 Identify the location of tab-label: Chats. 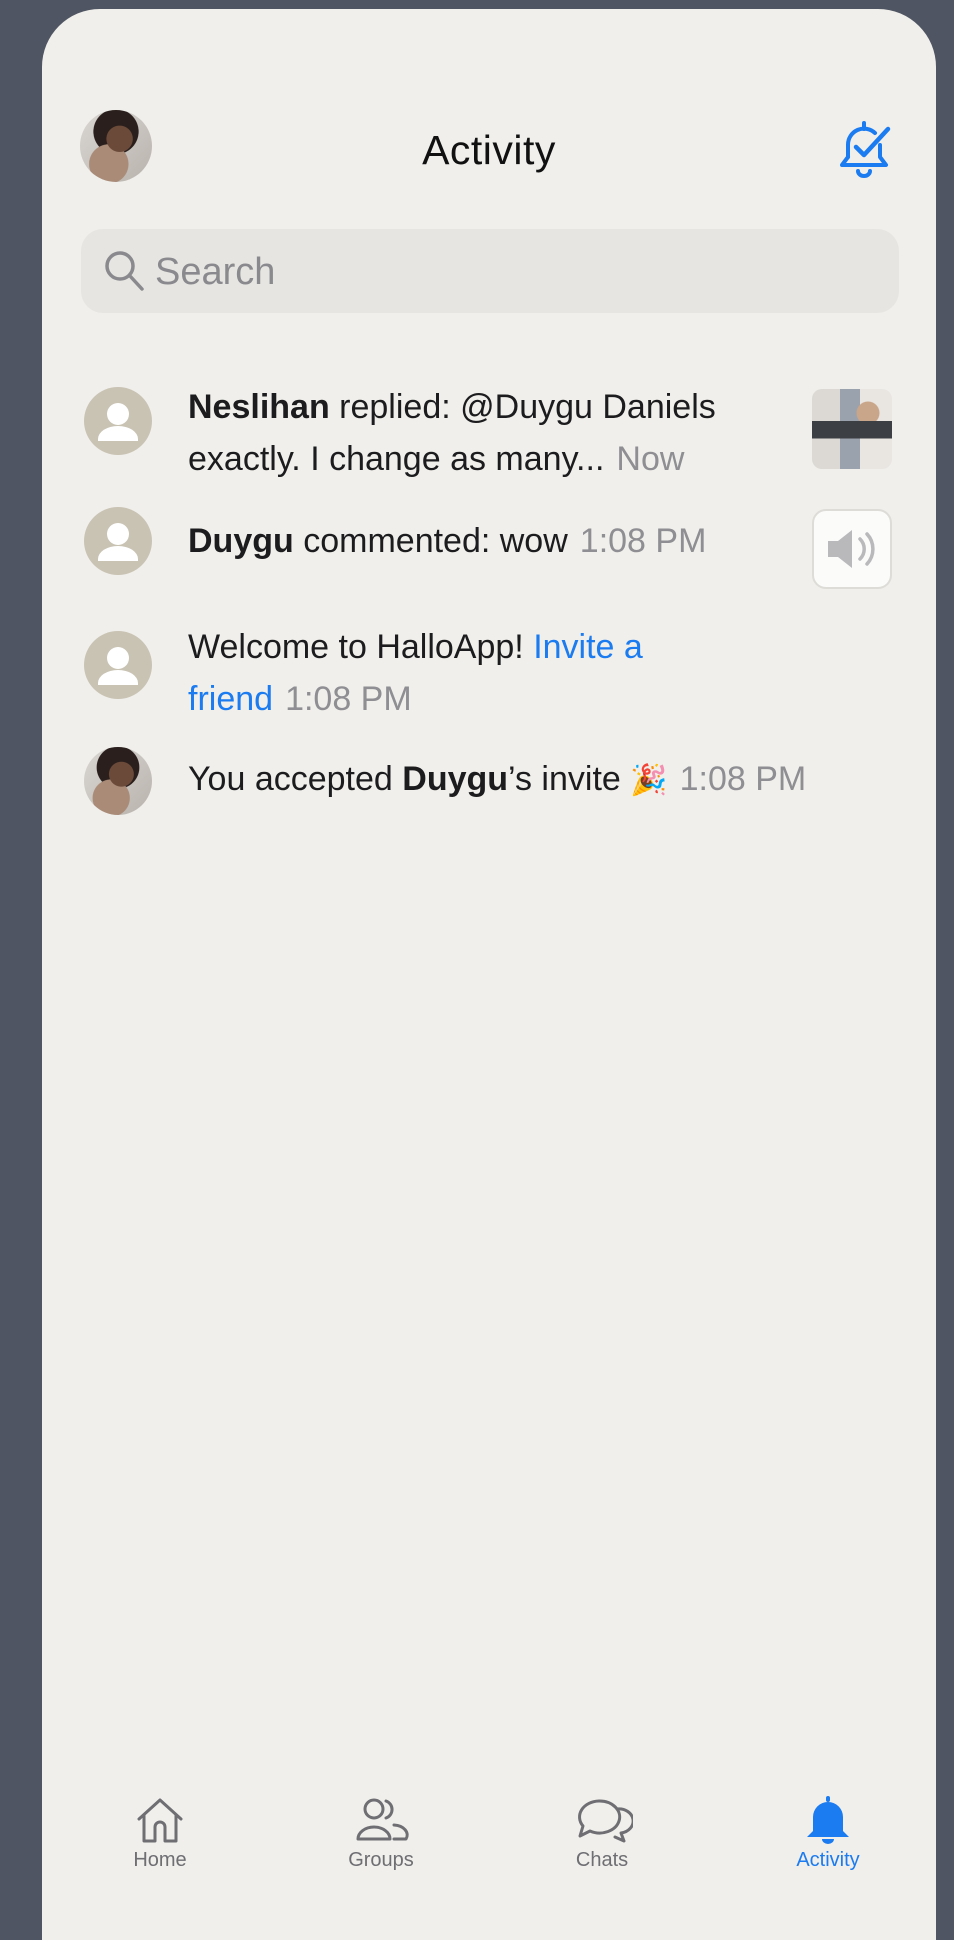
(602, 1860).